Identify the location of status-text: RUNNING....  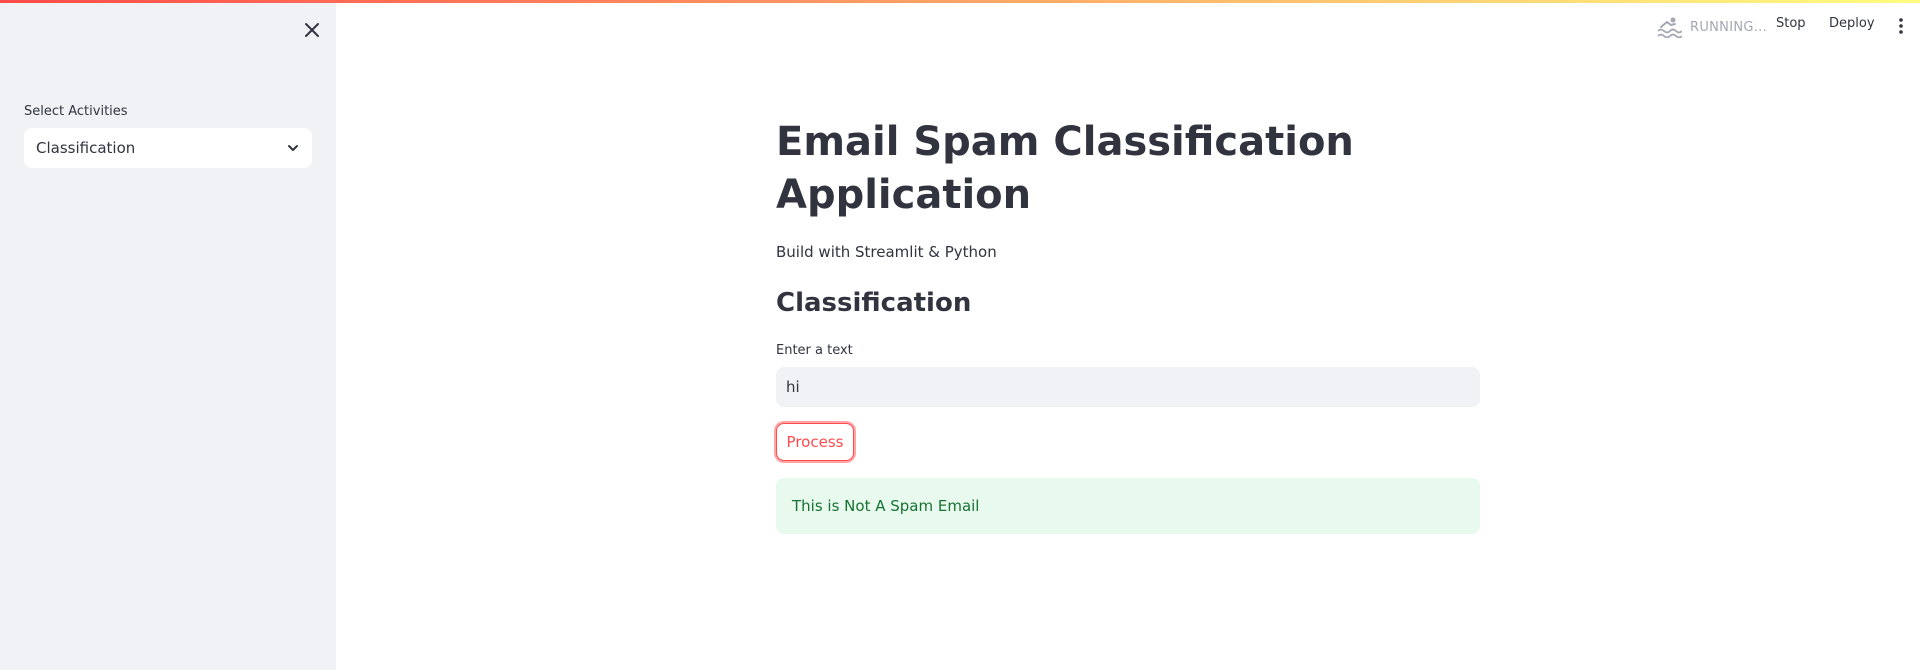
(1729, 27).